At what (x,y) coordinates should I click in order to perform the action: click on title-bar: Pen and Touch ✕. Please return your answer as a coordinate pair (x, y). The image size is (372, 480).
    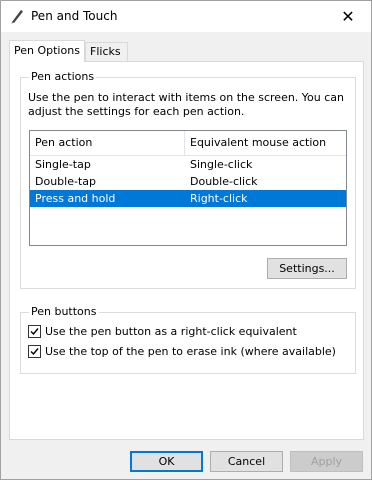
    Looking at the image, I should click on (186, 16).